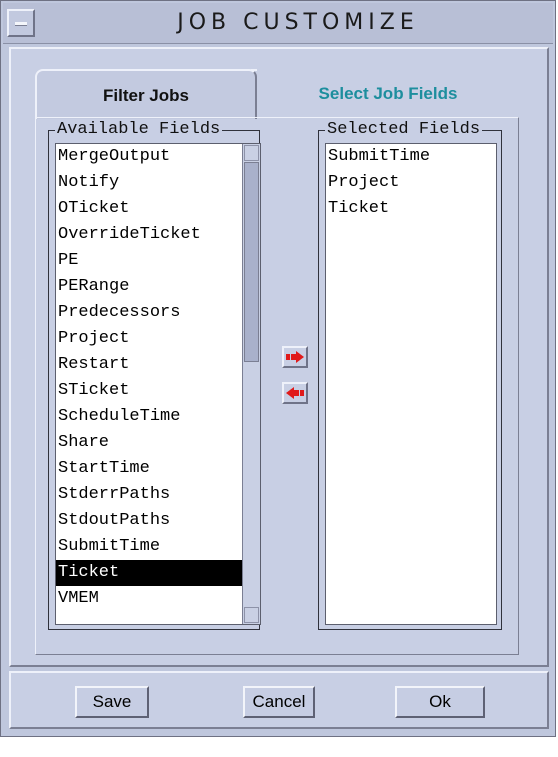 This screenshot has width=558, height=757. I want to click on available-list-item: VMEM, so click(158, 599).